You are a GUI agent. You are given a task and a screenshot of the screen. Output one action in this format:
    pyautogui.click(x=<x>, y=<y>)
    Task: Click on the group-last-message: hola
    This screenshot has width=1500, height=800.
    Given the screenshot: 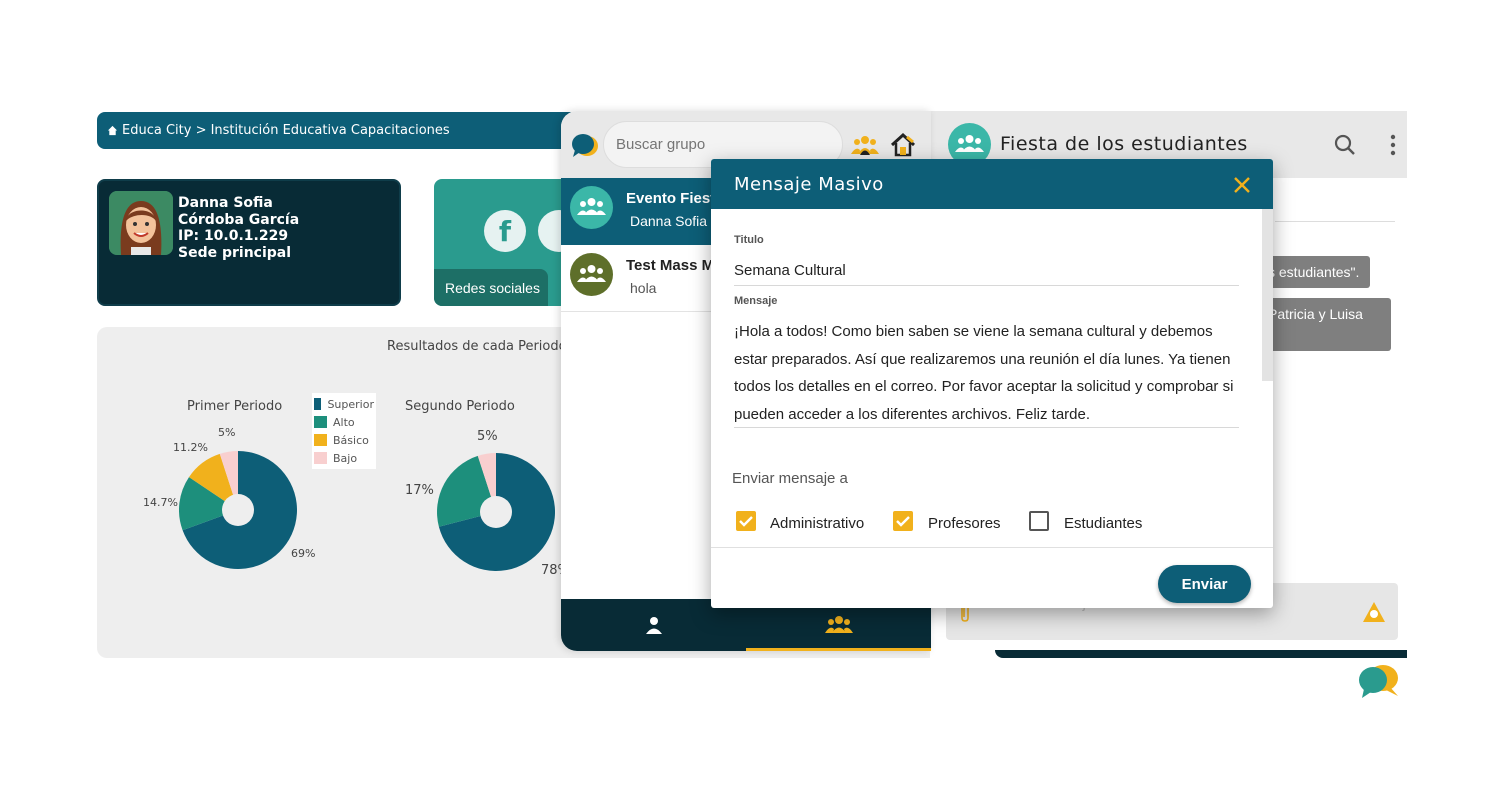 What is the action you would take?
    pyautogui.click(x=643, y=288)
    